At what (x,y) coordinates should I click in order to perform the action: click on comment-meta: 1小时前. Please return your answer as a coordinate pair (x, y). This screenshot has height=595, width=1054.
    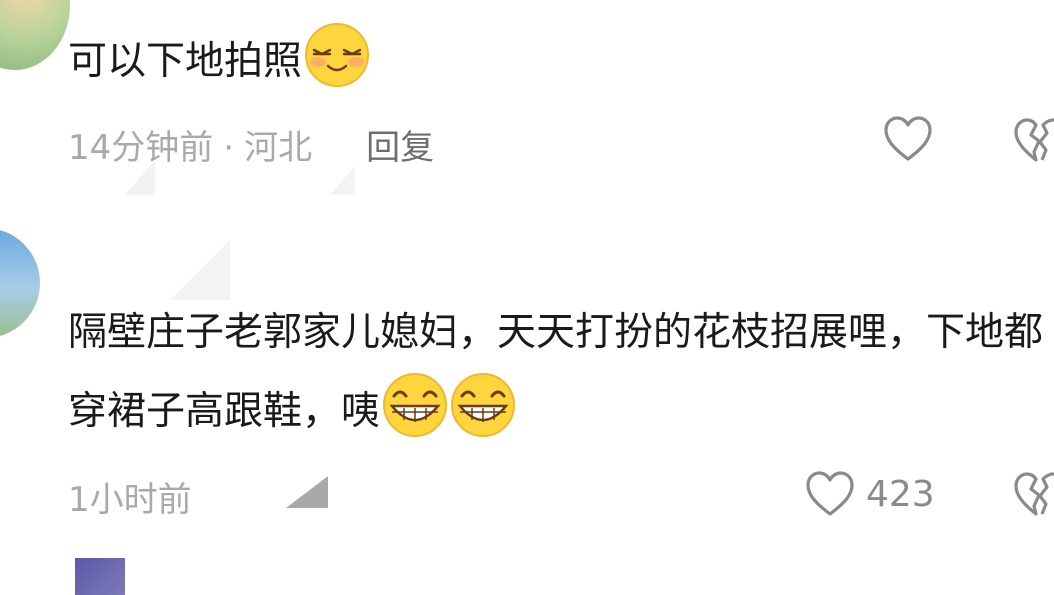
    Looking at the image, I should click on (130, 496).